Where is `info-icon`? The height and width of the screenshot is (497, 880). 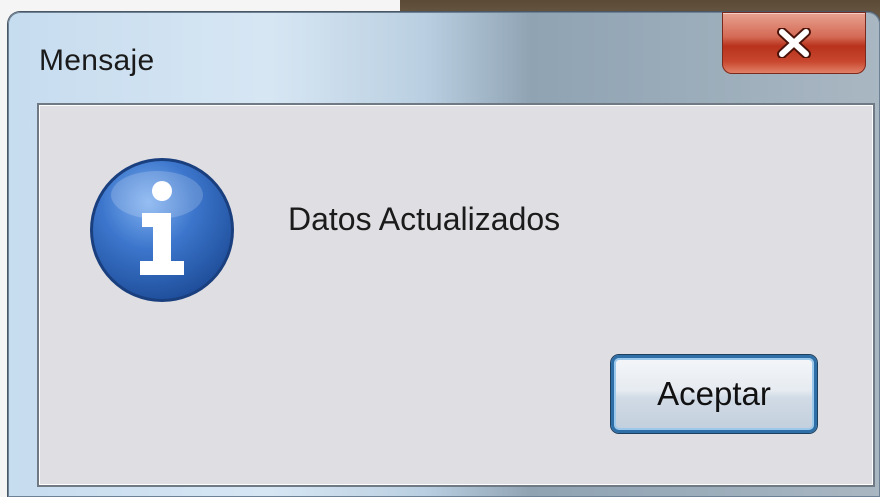
info-icon is located at coordinates (162, 230).